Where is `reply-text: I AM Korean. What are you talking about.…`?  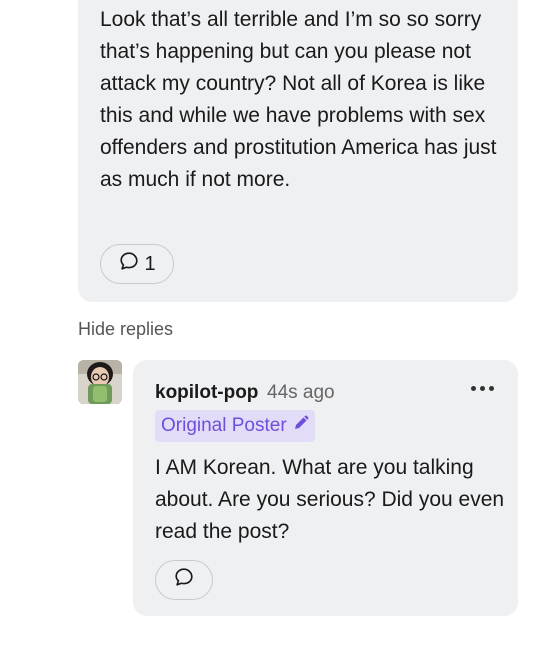 reply-text: I AM Korean. What are you talking about.… is located at coordinates (330, 499).